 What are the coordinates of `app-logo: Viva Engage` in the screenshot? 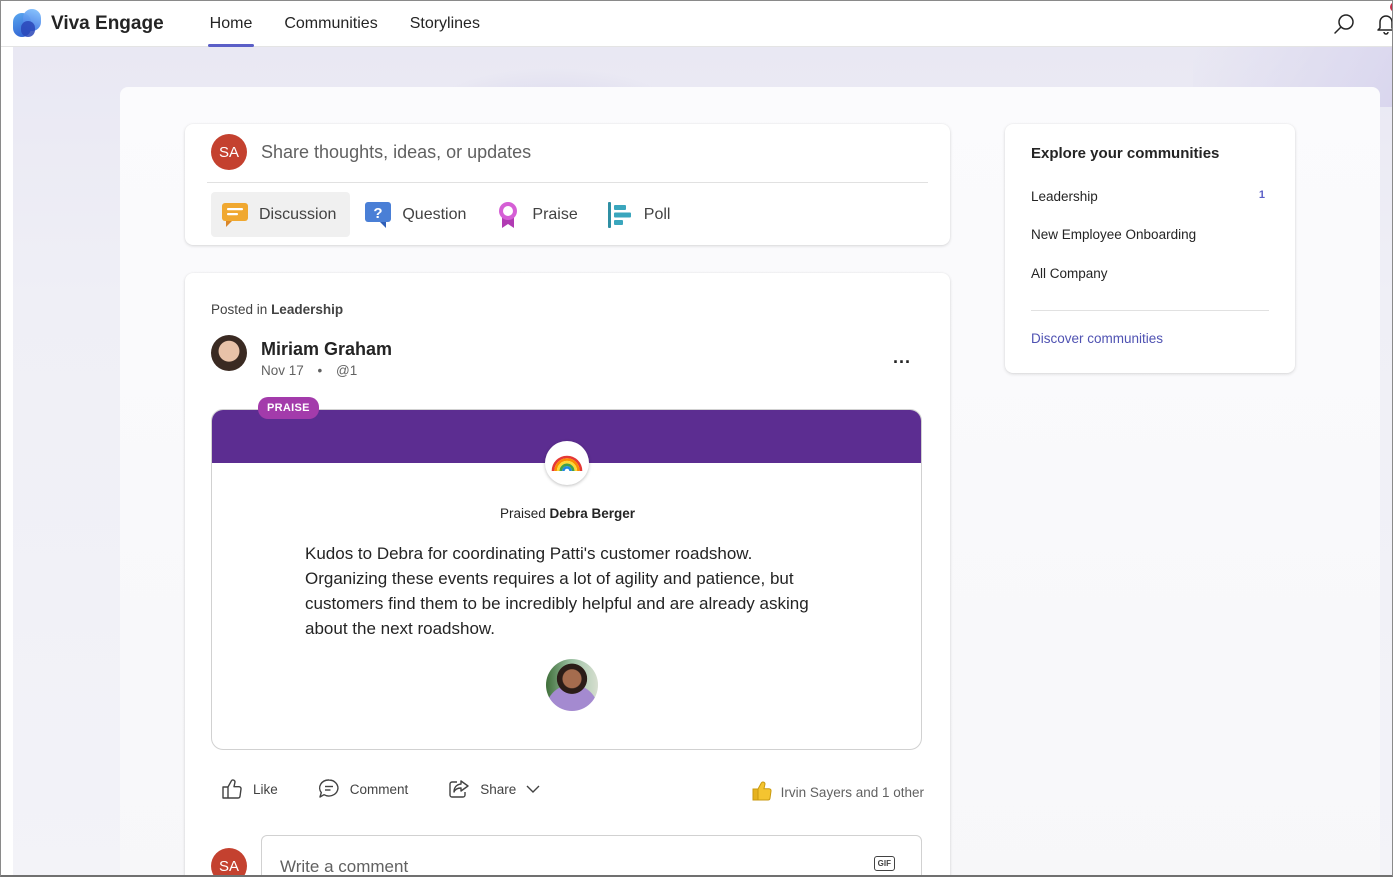 It's located at (88, 23).